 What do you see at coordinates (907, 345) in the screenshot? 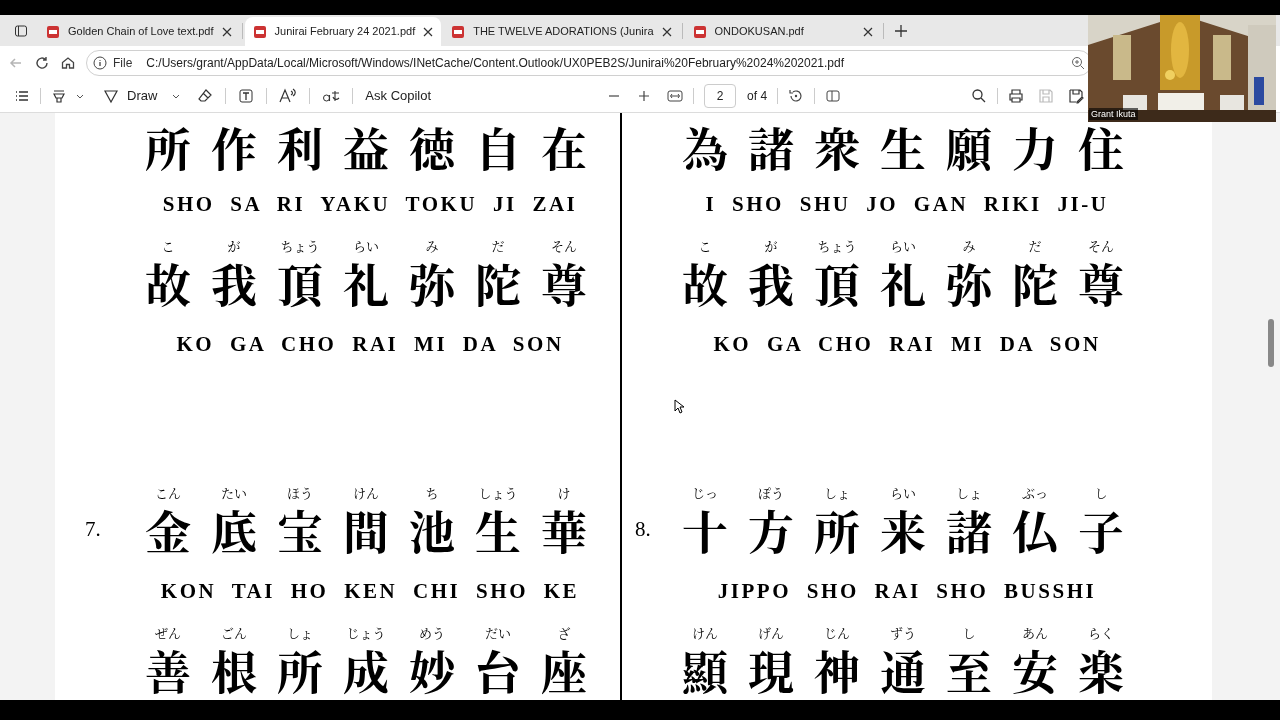
I see `romanization-line: KO GA CHO RAI MI DA SON` at bounding box center [907, 345].